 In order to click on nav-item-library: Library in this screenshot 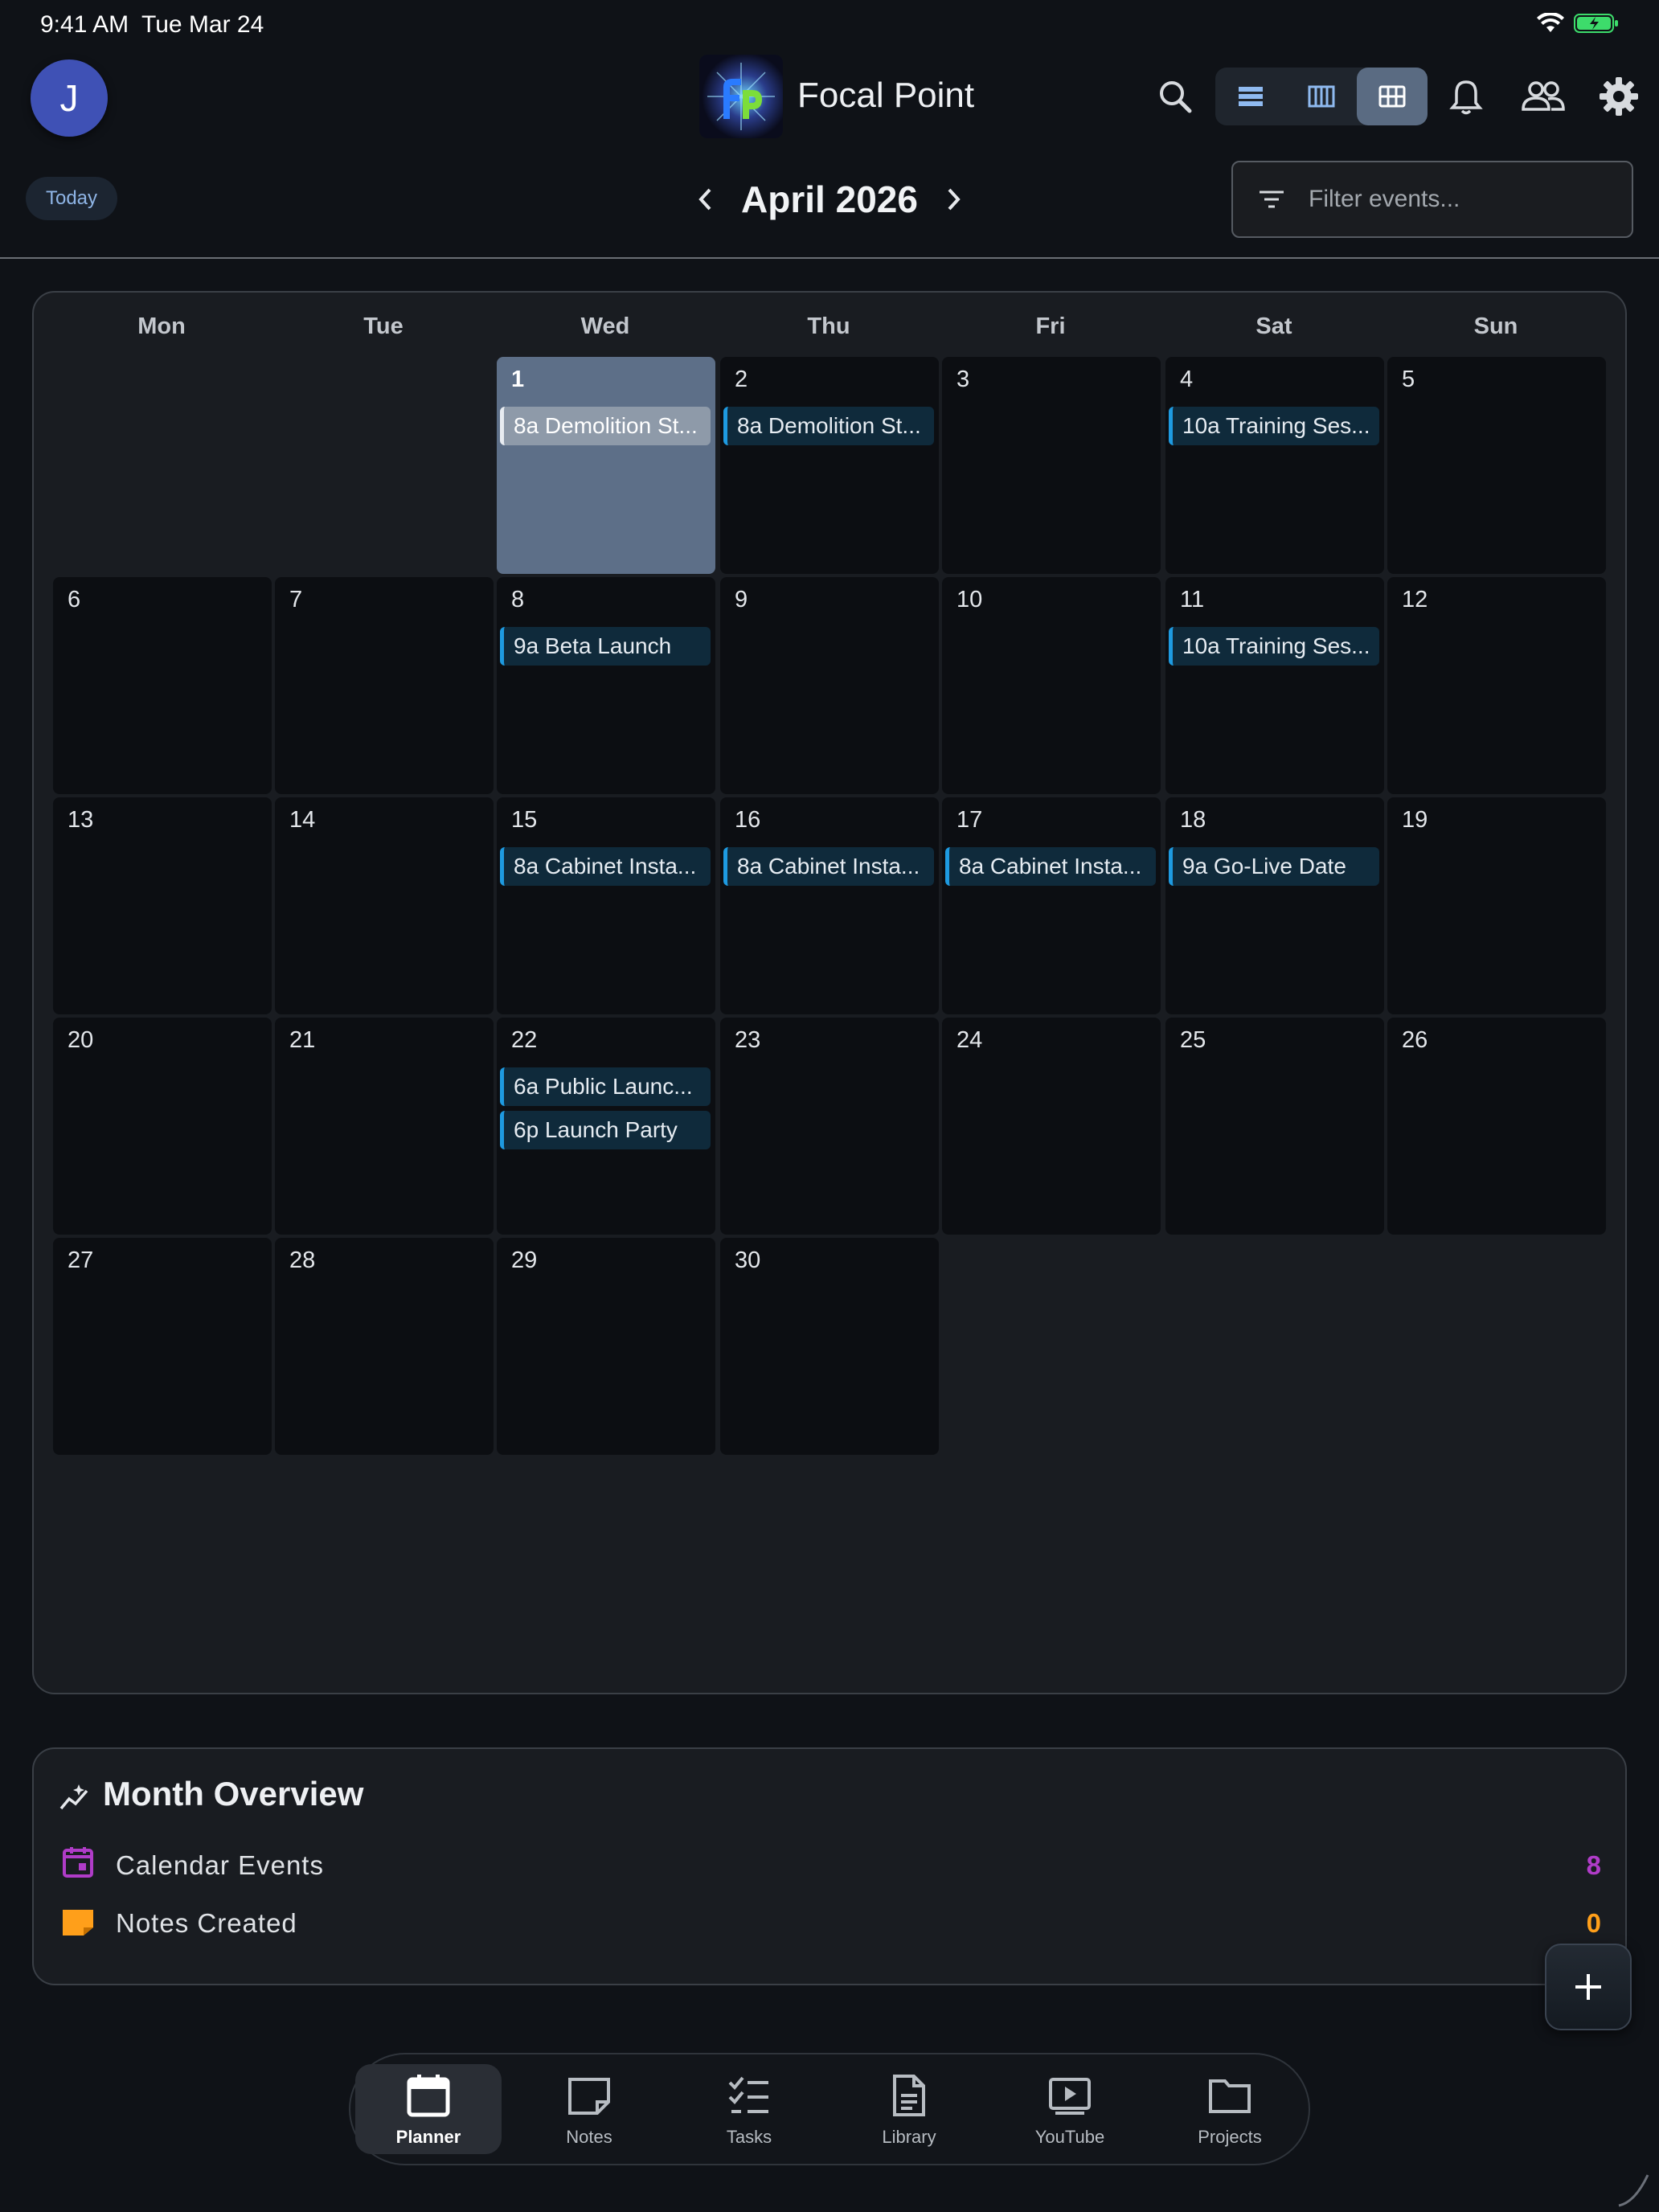, I will do `click(909, 2109)`.